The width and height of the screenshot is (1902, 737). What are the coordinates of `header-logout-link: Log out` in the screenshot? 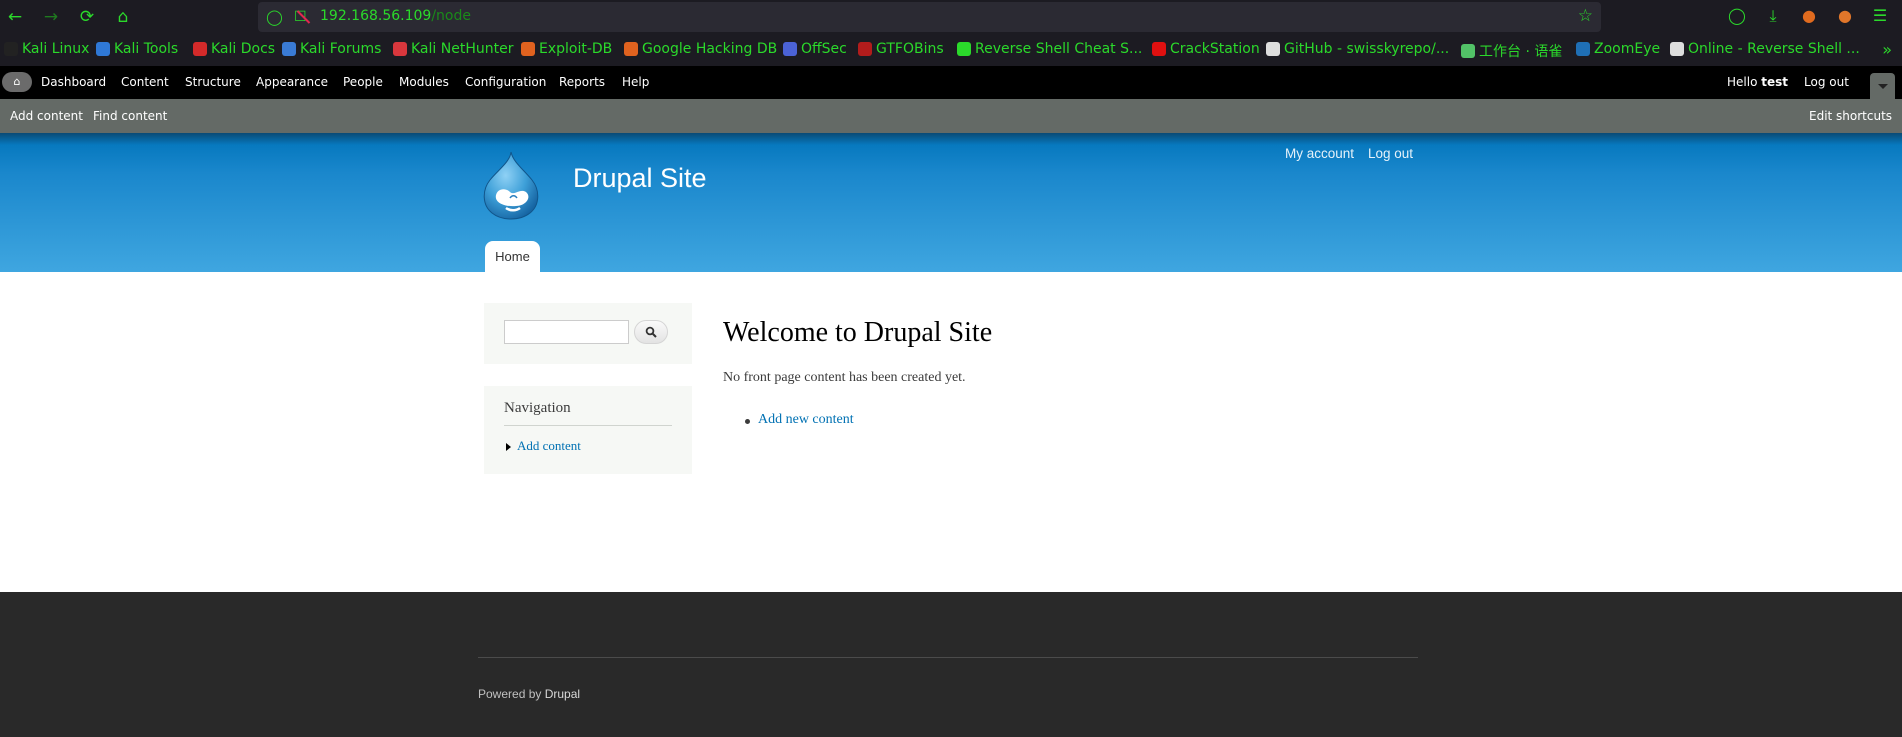 It's located at (1390, 153).